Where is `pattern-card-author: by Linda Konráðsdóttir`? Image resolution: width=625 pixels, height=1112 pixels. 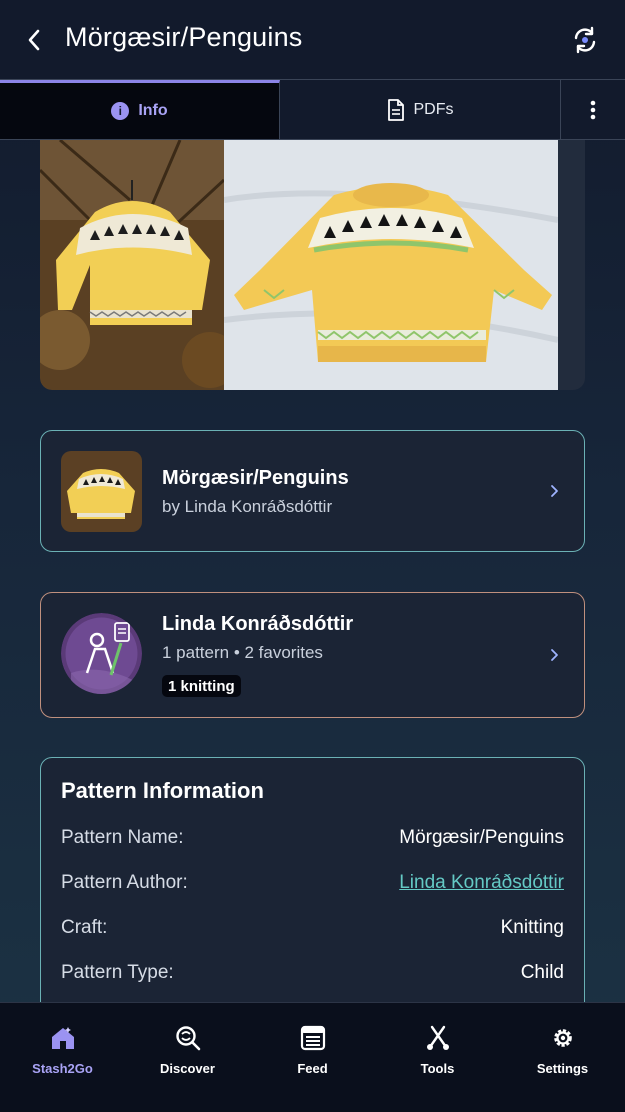 pattern-card-author: by Linda Konráðsdóttir is located at coordinates (247, 506).